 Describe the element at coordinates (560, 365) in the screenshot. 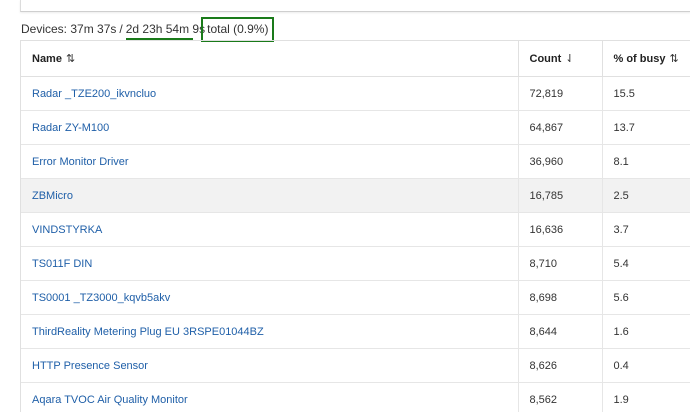

I see `count-cell: 8,626` at that location.